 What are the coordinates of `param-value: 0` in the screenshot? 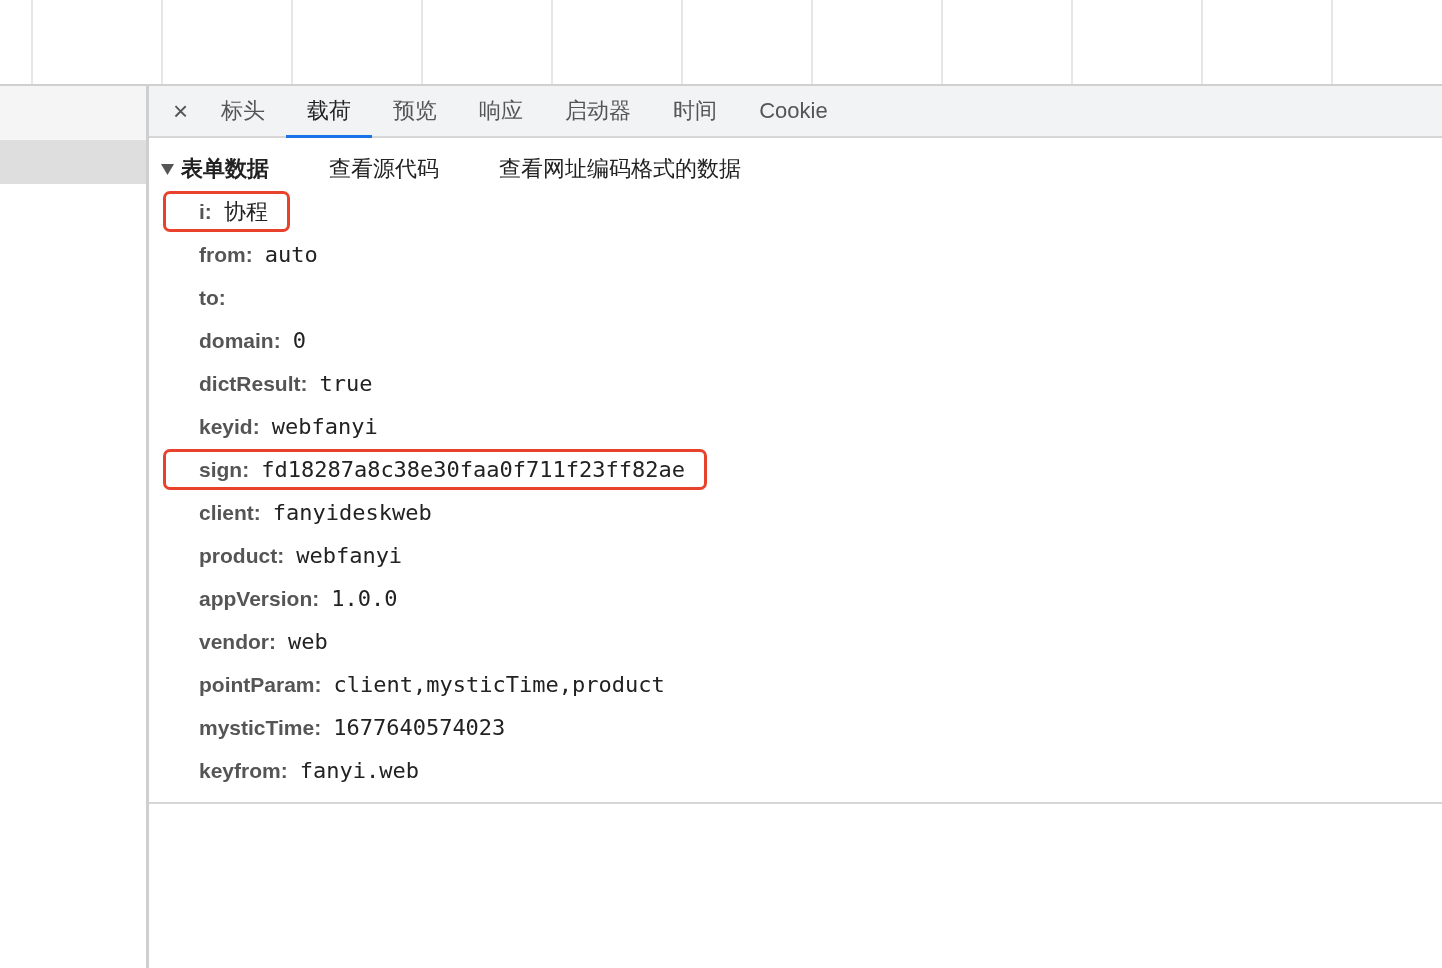 It's located at (299, 340).